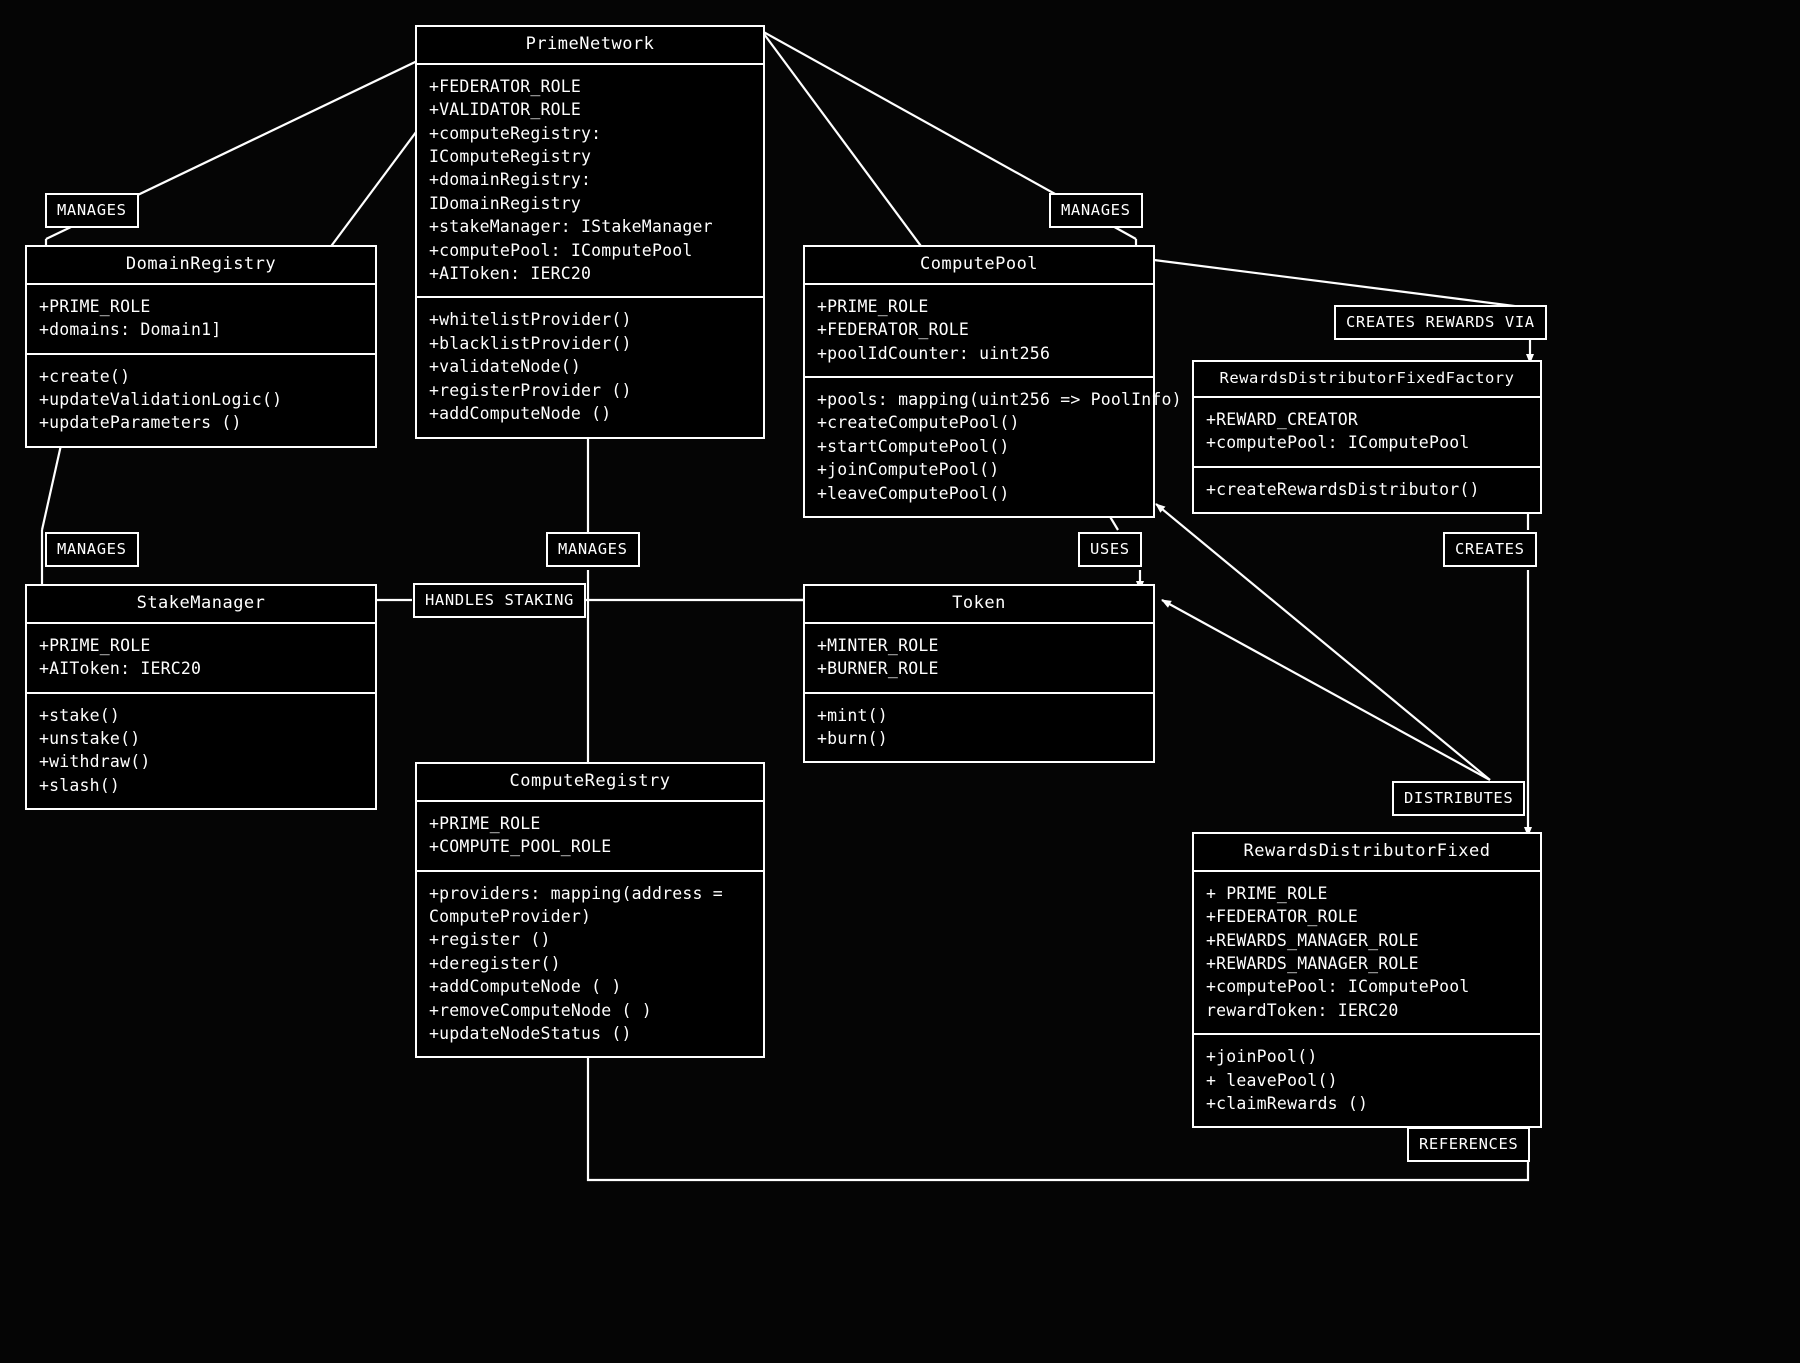 The width and height of the screenshot is (1800, 1363). I want to click on class-title-token: Token, so click(979, 605).